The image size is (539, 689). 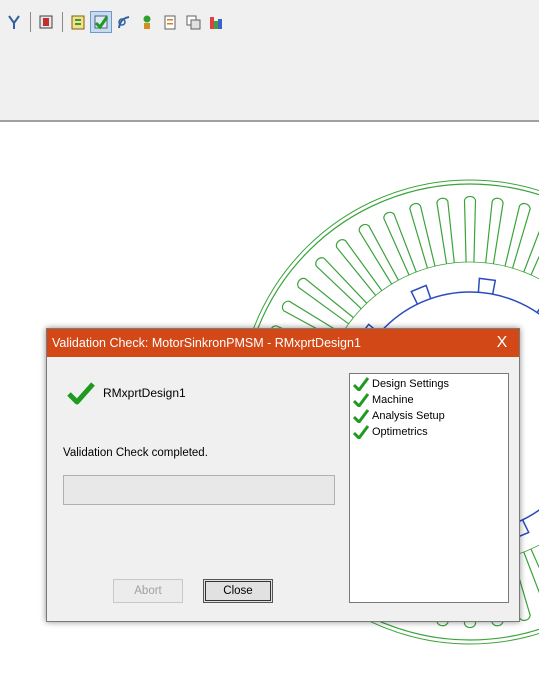 What do you see at coordinates (238, 591) in the screenshot?
I see `close-button: Close` at bounding box center [238, 591].